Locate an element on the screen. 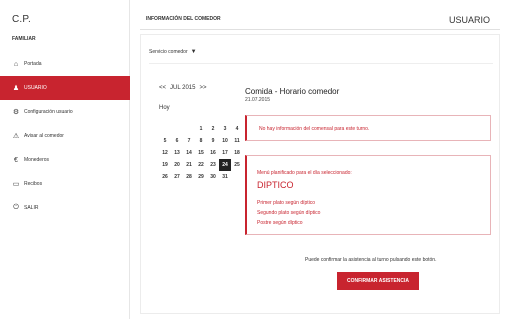  sidebar-item-usuario: ♟ USUARIO is located at coordinates (65, 88).